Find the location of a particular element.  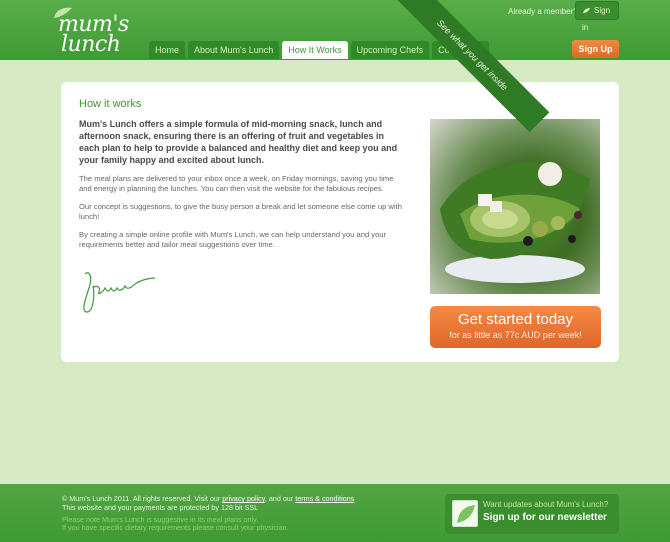

nav-tab-about: About Mum's Lunch is located at coordinates (234, 50).